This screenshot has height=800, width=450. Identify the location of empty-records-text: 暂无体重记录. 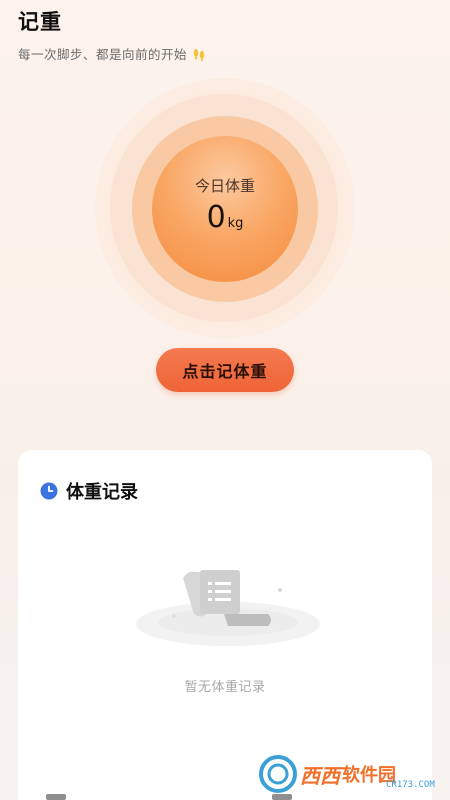
(225, 687).